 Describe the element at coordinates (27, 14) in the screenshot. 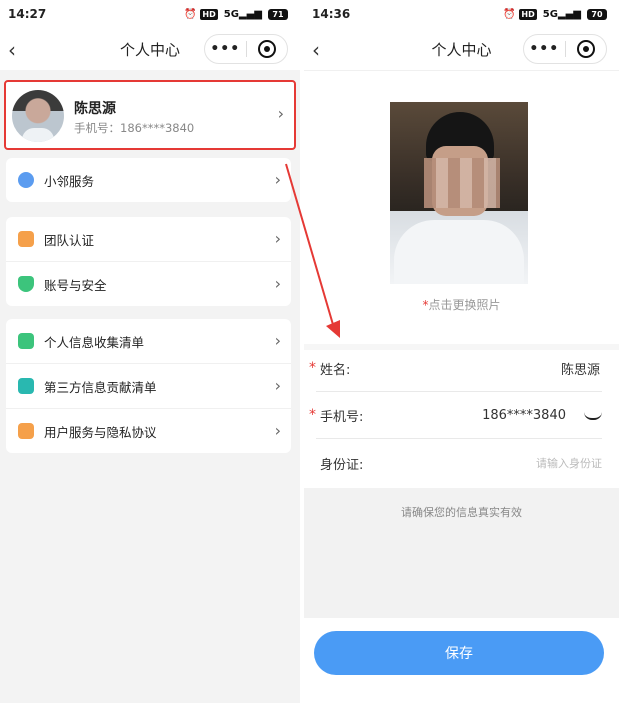

I see `status-time: 14:27` at that location.